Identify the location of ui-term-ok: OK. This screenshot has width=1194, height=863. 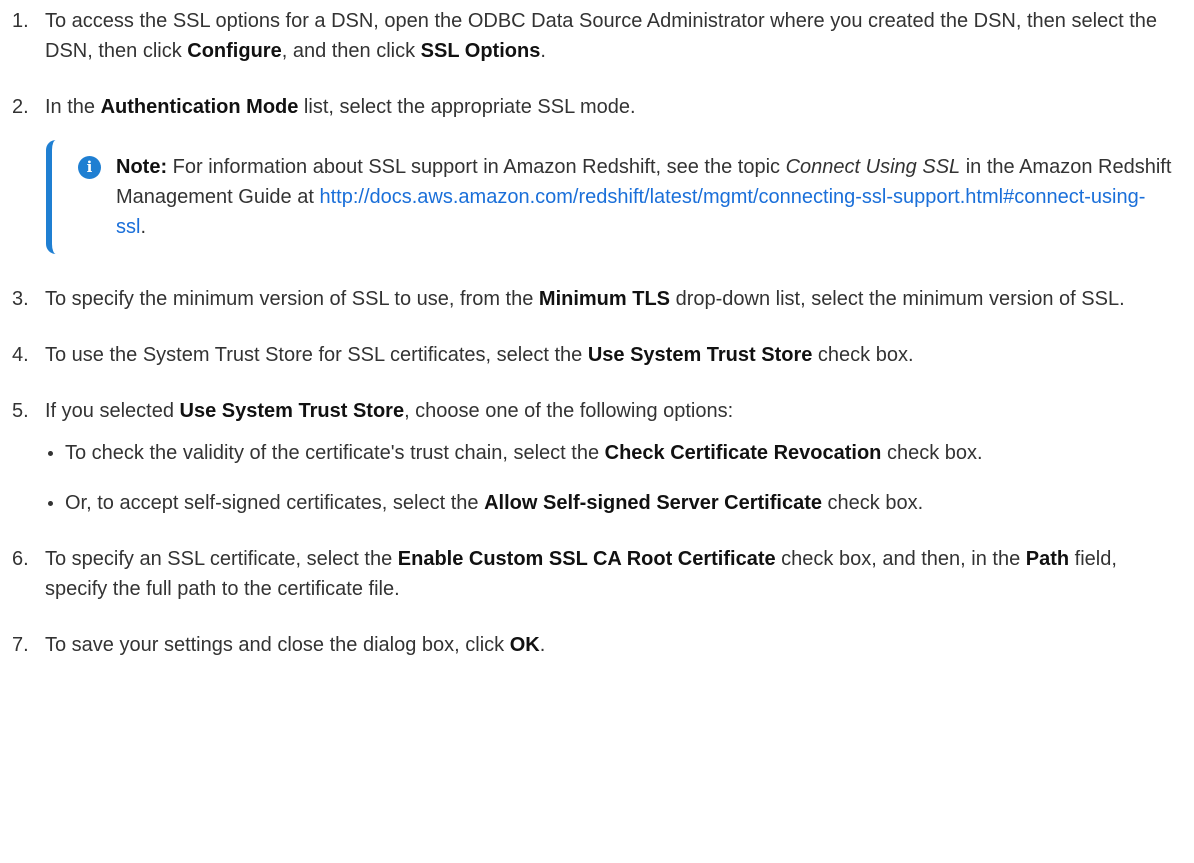
(524, 645).